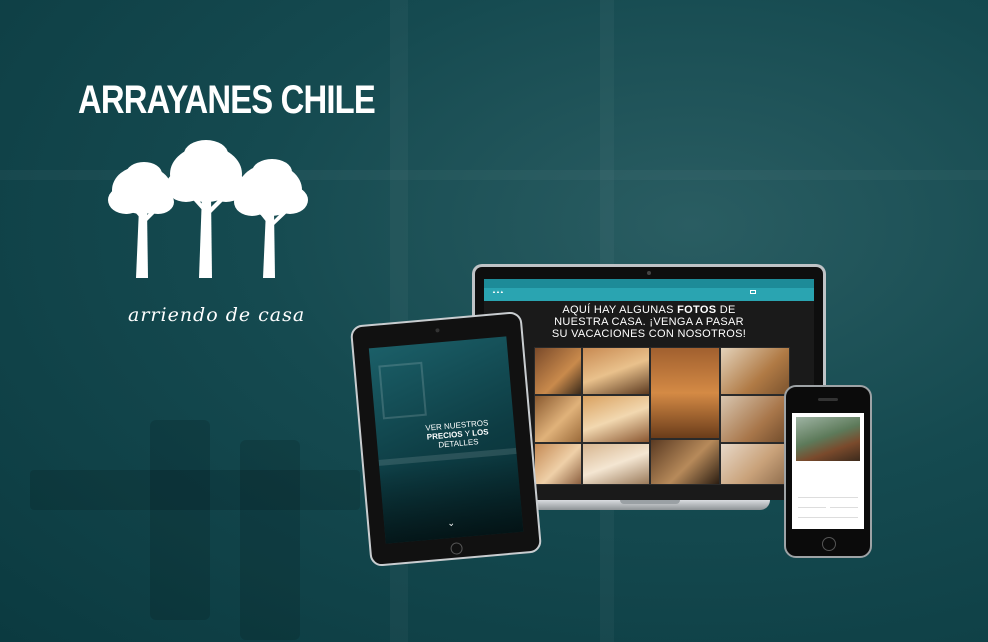 The image size is (988, 642). I want to click on chevron-down-icon: ⌄, so click(451, 523).